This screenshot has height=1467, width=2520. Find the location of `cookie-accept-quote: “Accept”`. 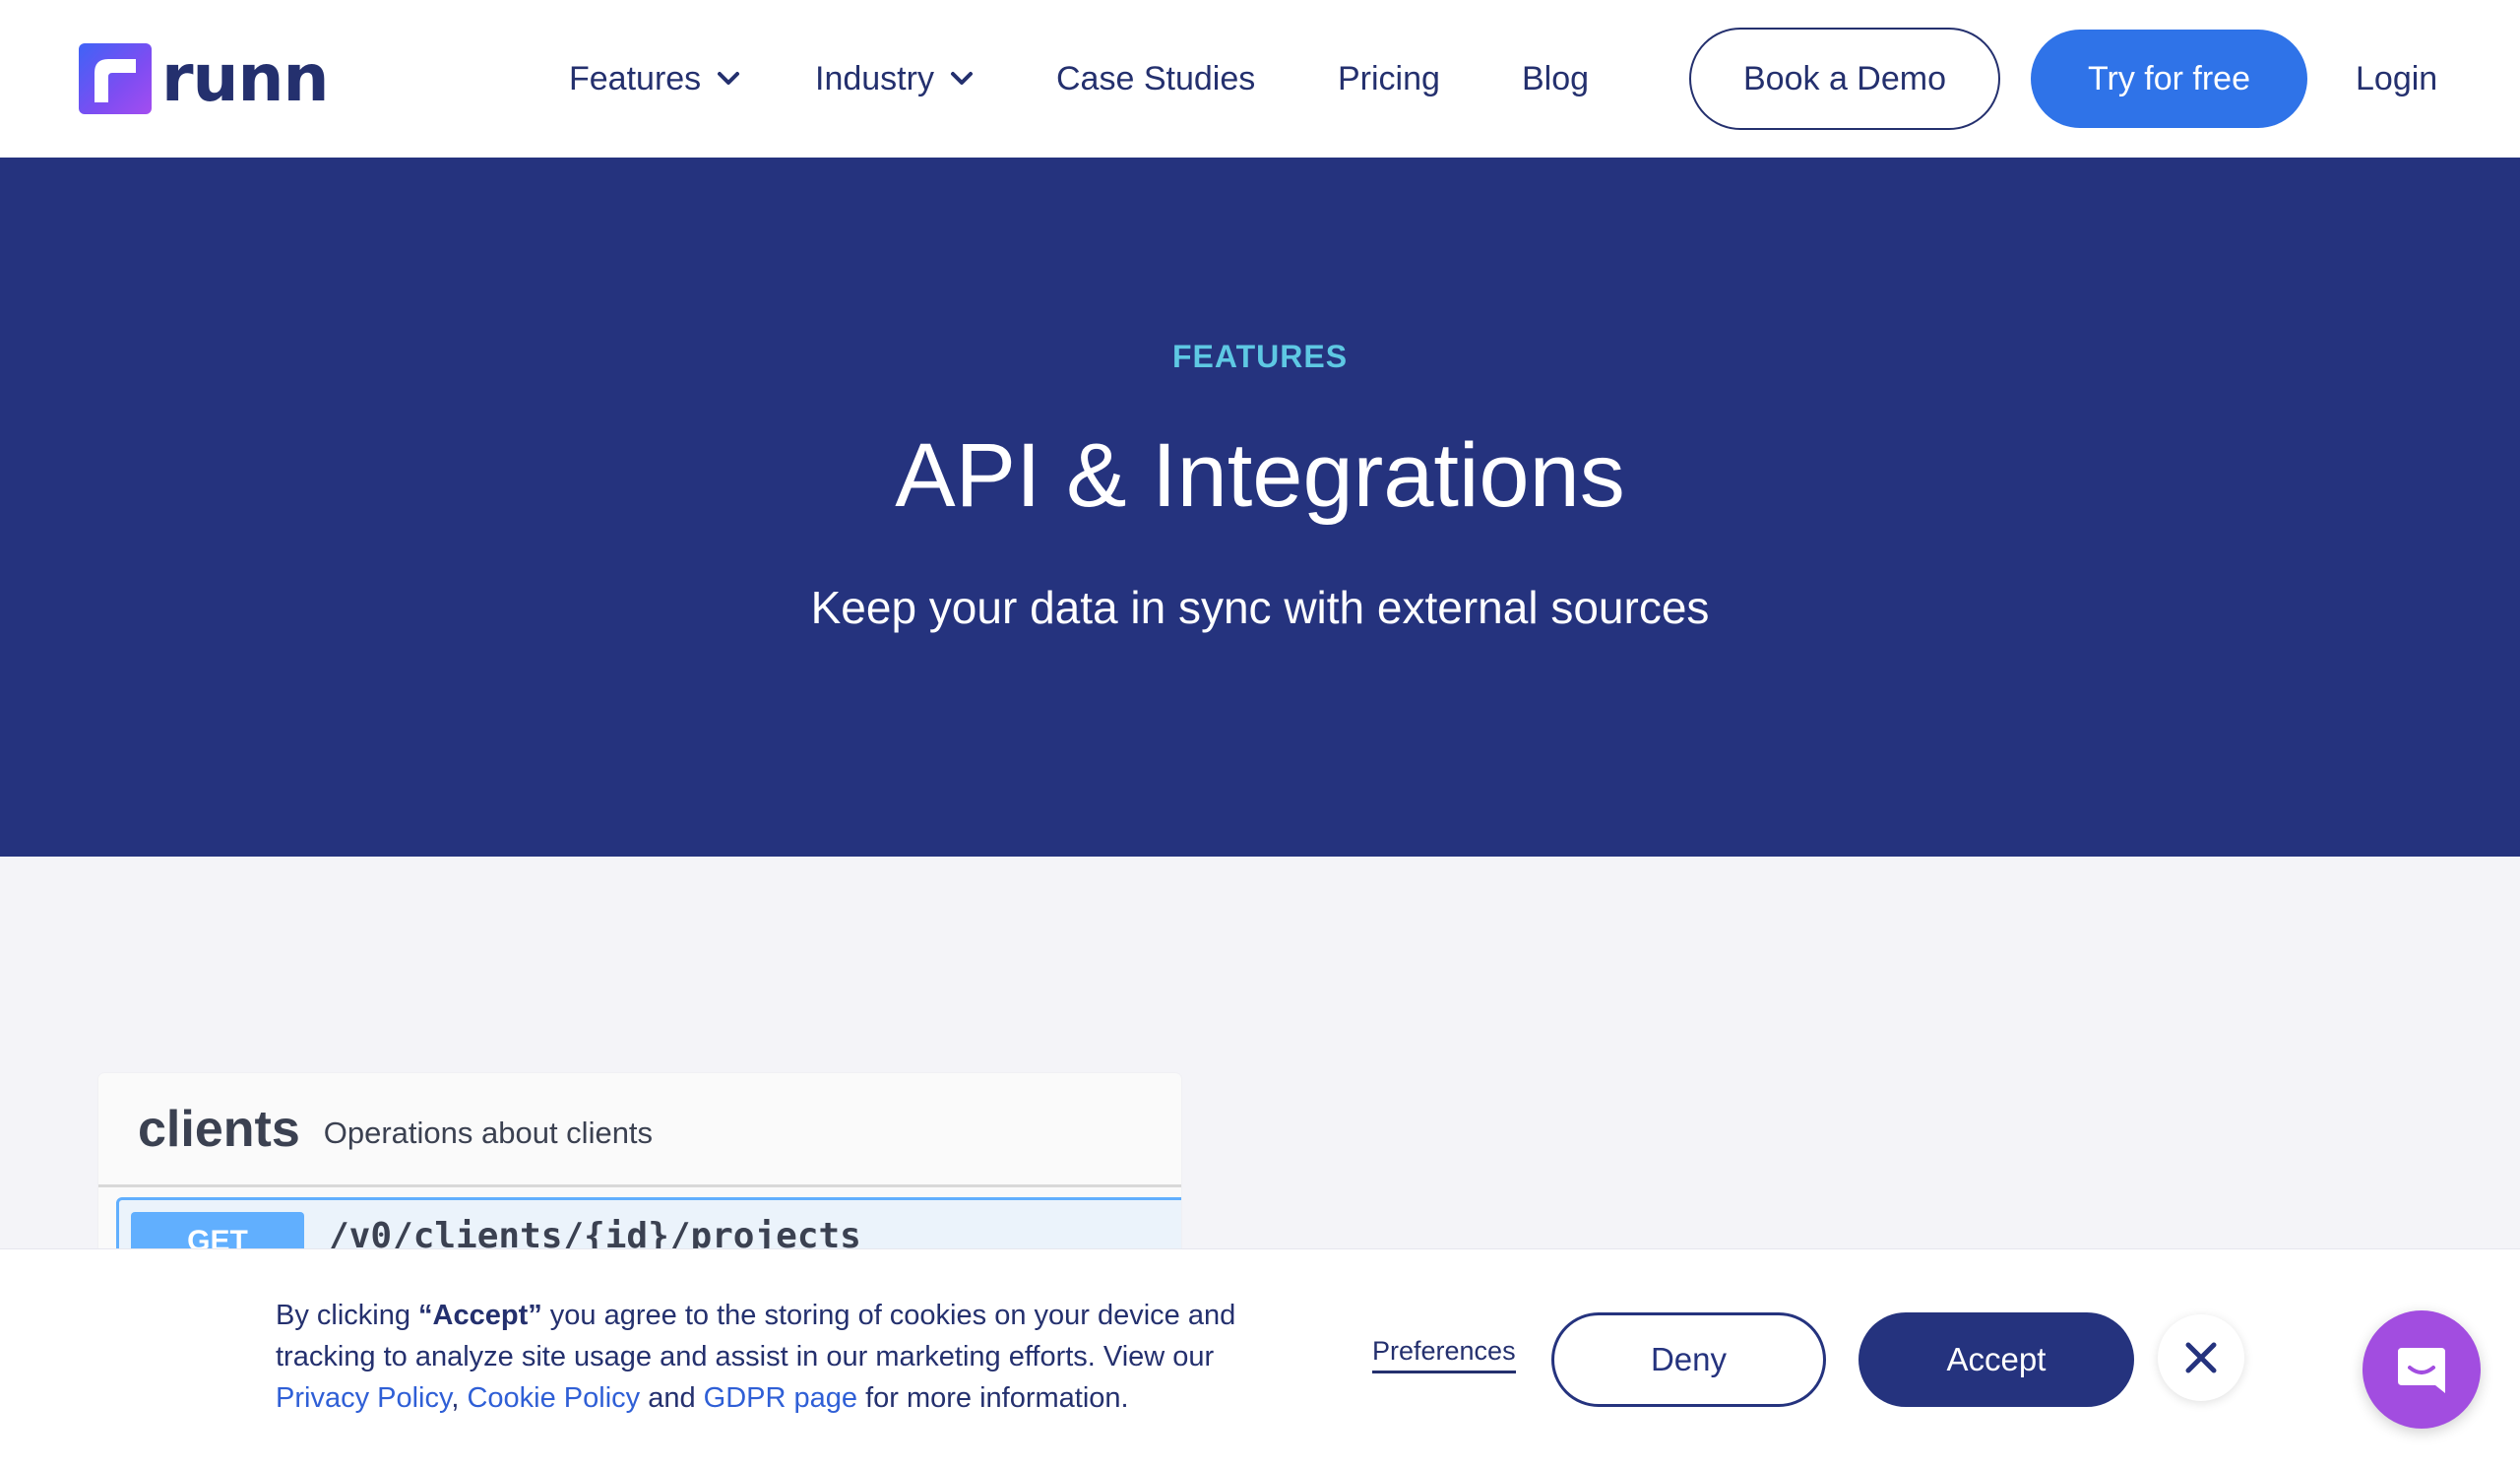

cookie-accept-quote: “Accept” is located at coordinates (480, 1315).